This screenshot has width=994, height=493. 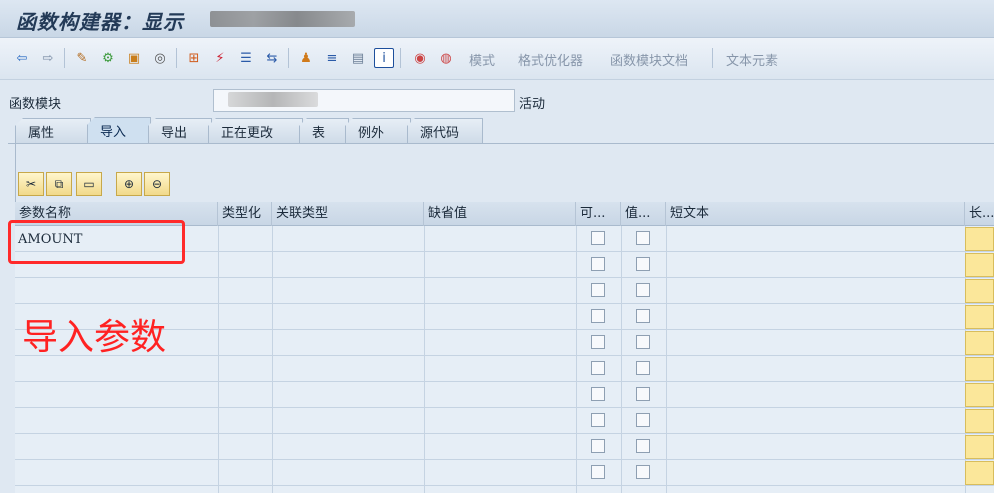 I want to click on highlight-box, so click(x=96, y=242).